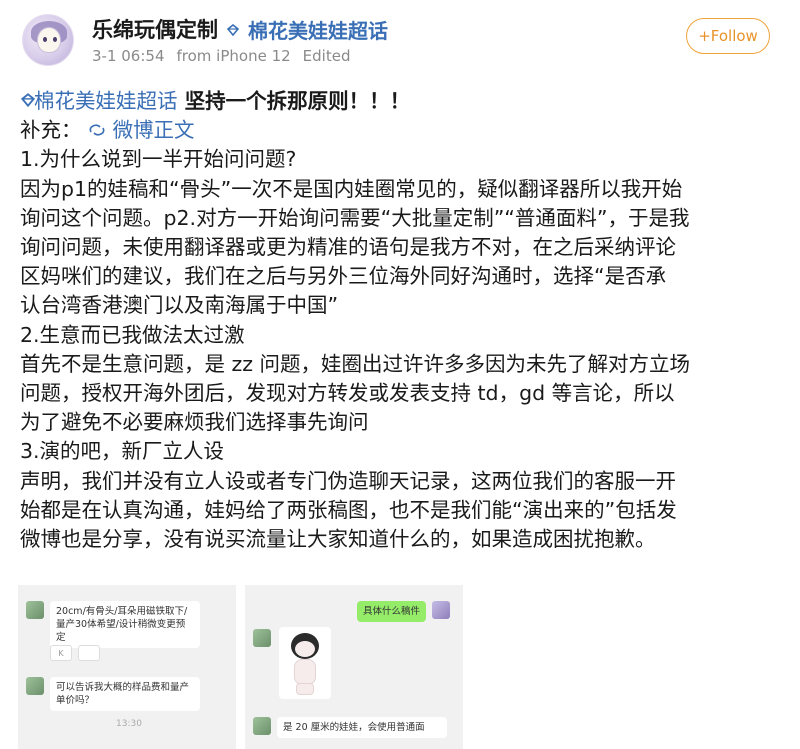 This screenshot has width=800, height=749. I want to click on chat-bubble: 是 20 厘米的娃娃，会使用普通面, so click(362, 727).